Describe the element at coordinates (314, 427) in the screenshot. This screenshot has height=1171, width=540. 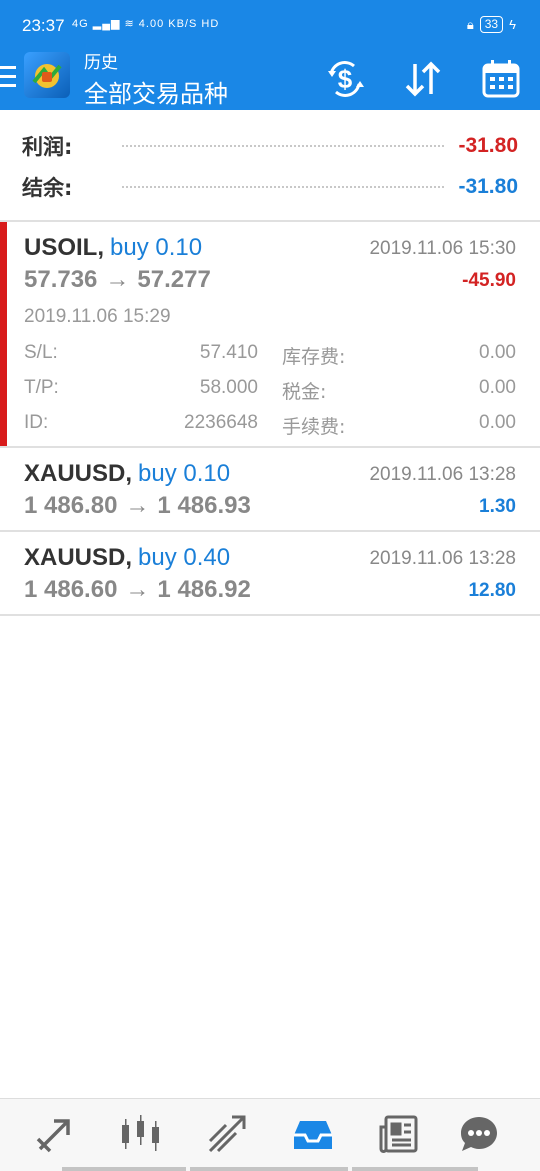
I see `commission-label: 手续费:` at that location.